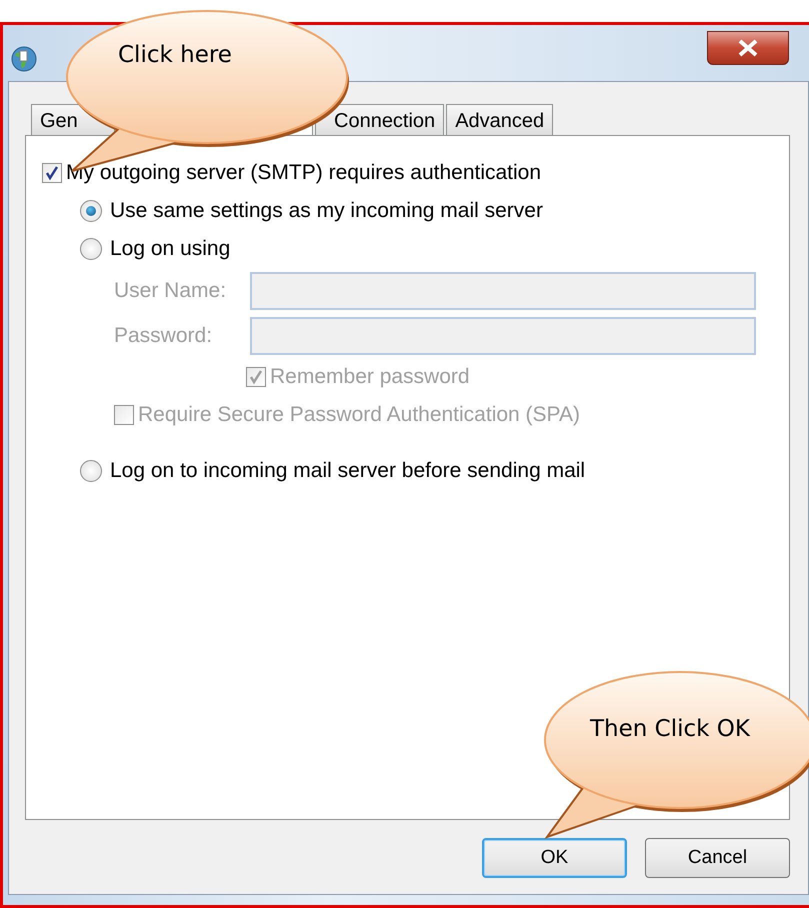 This screenshot has height=908, width=809. What do you see at coordinates (370, 377) in the screenshot?
I see `checkbox-label: Remember password` at bounding box center [370, 377].